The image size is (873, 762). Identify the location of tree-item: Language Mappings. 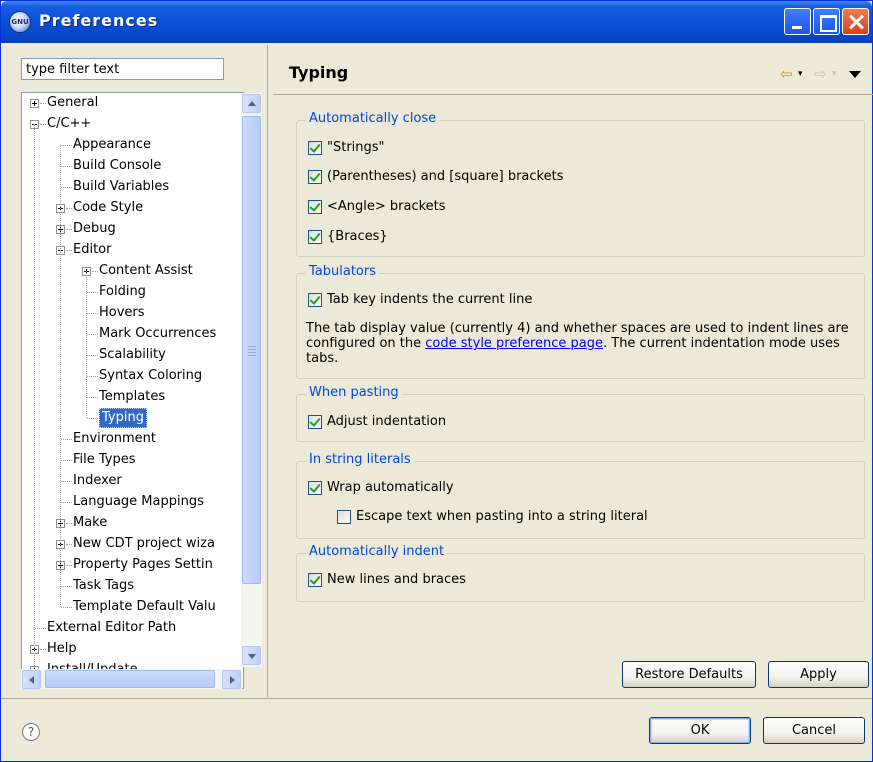
(132, 502).